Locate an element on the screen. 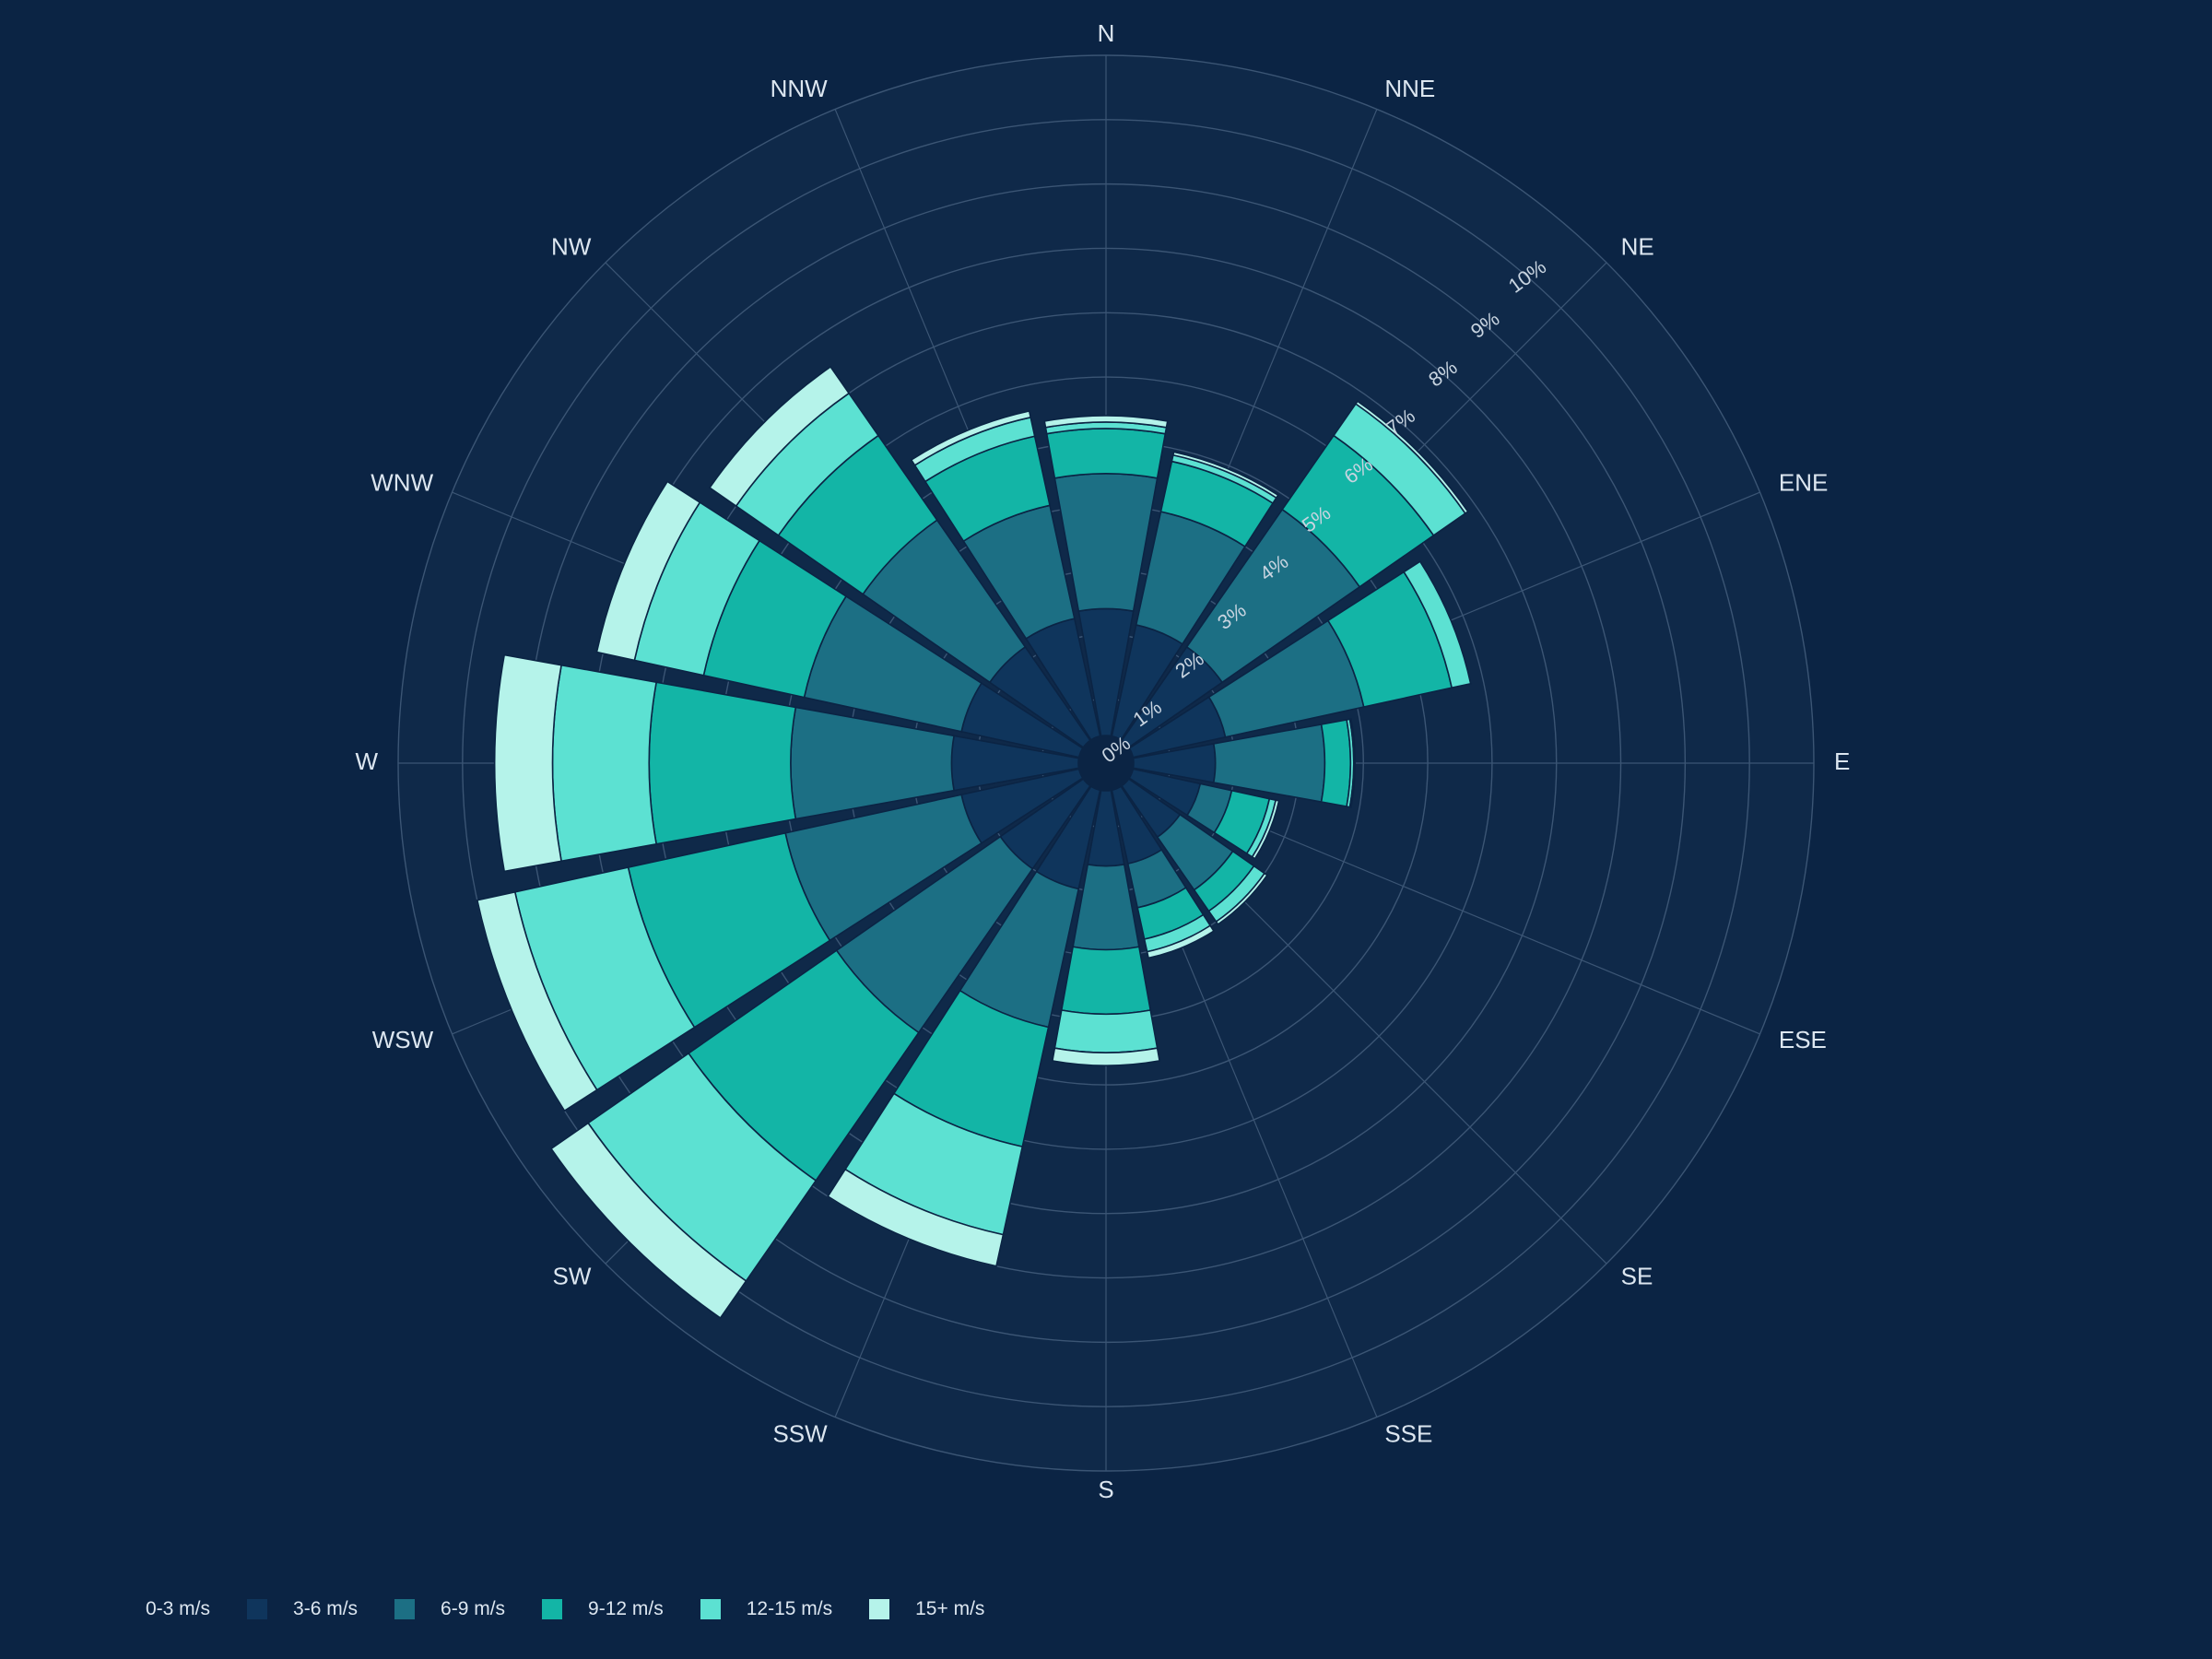  legend-label: 3-6 m/s is located at coordinates (326, 1608).